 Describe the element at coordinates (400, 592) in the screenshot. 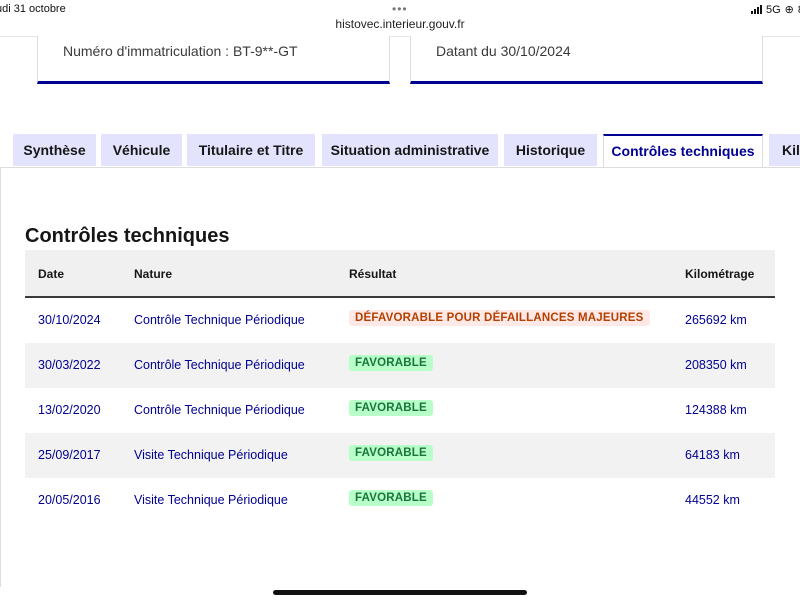

I see `home-indicator` at that location.